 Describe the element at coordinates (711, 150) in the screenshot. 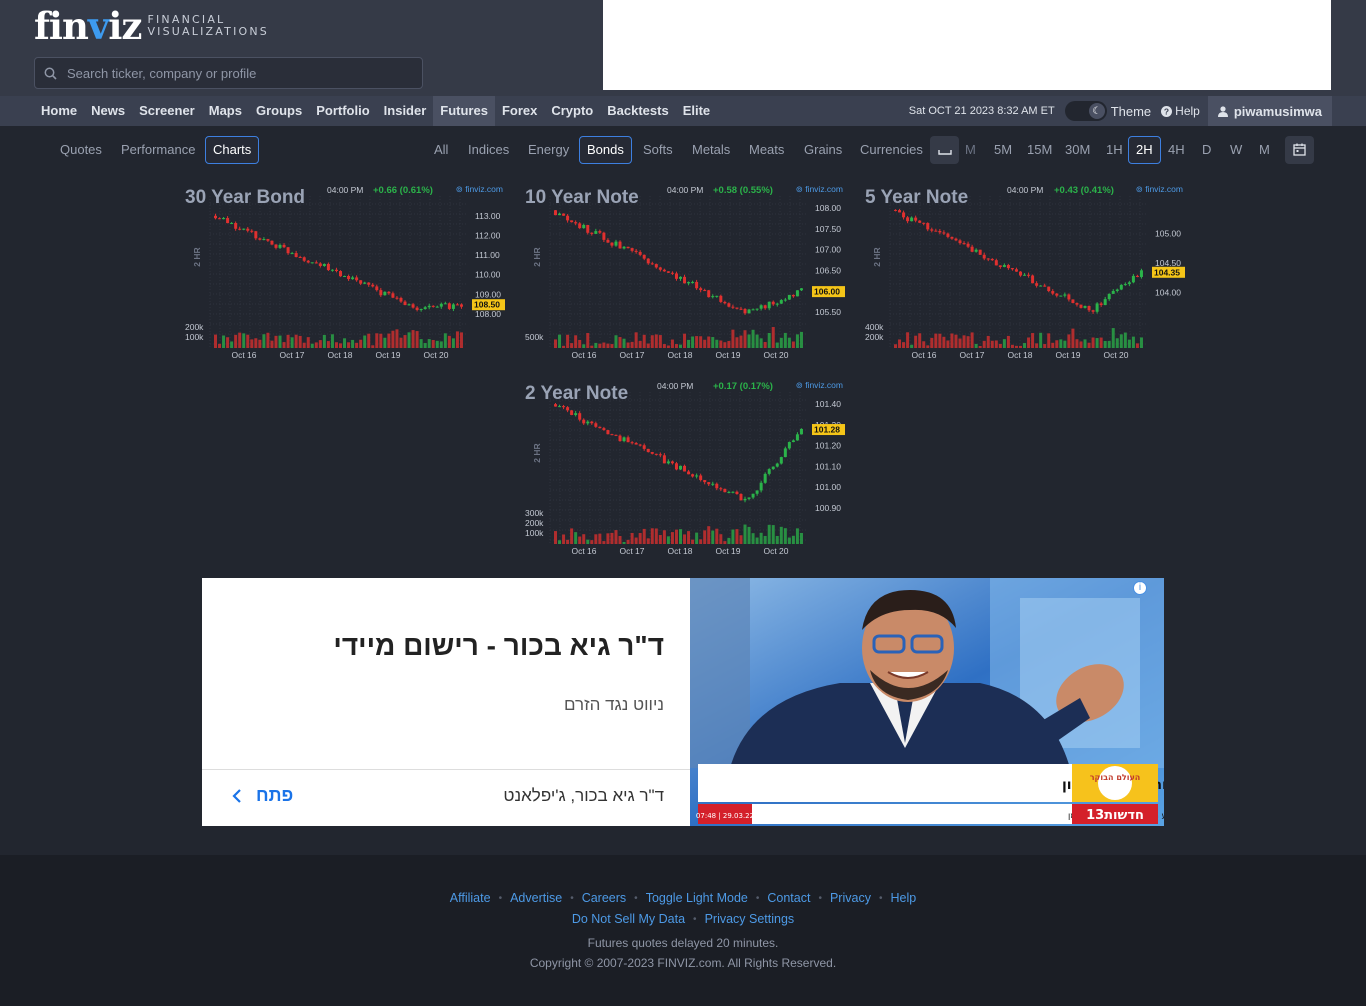

I see `group-tab-metals: Metals` at that location.